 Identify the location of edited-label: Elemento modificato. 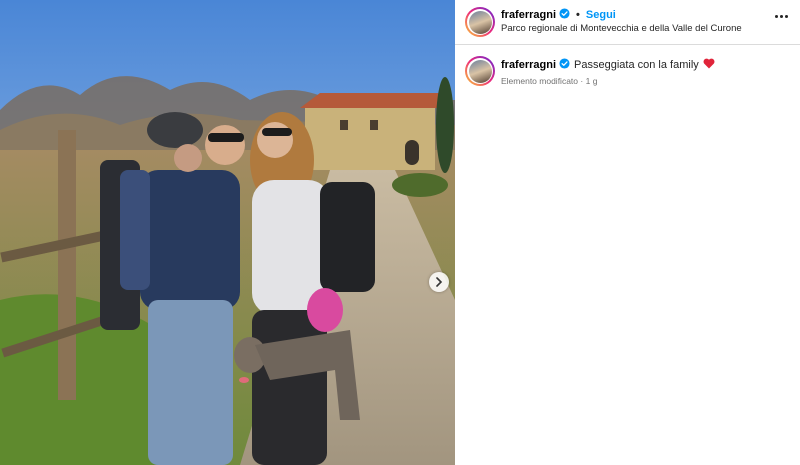
(540, 81).